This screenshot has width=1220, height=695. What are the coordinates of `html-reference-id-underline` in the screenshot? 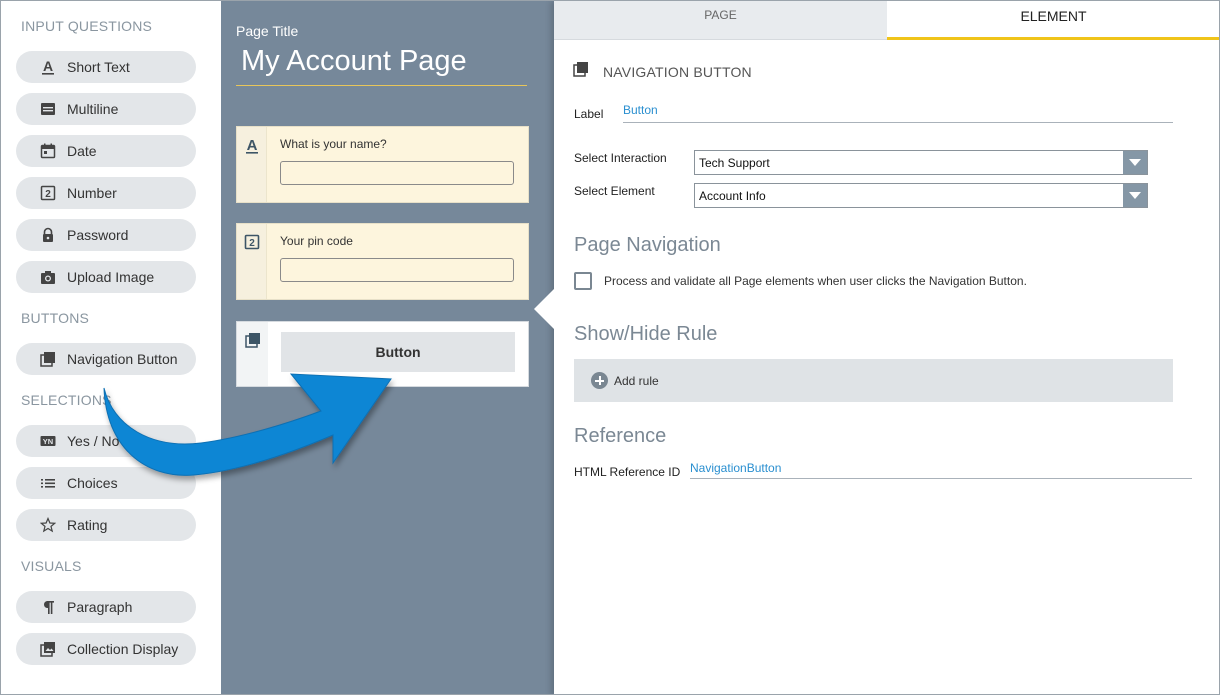 It's located at (941, 478).